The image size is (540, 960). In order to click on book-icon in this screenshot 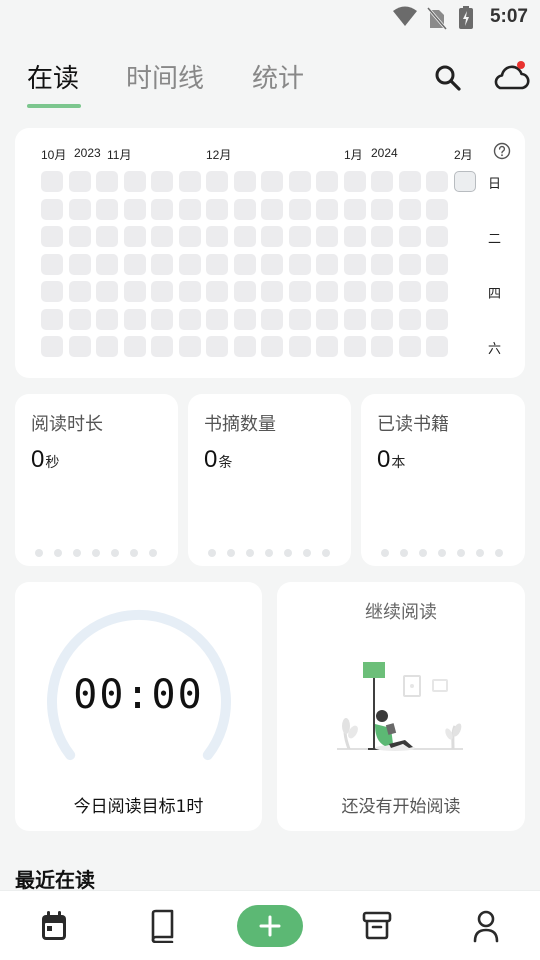, I will do `click(162, 926)`.